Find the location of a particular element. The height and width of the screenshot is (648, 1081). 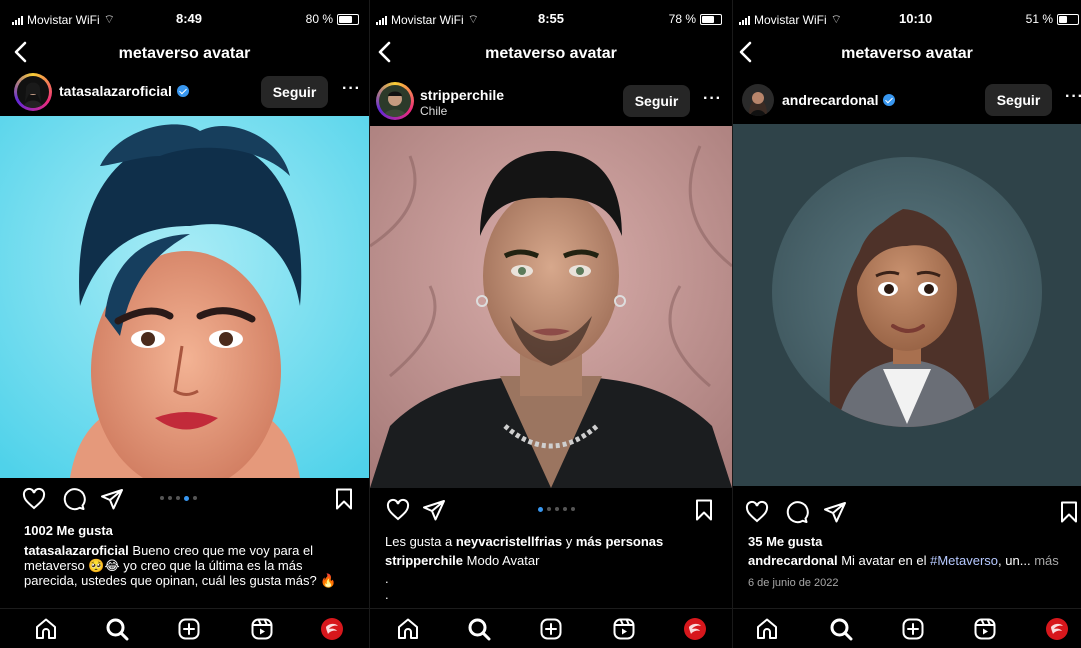

caption: stripperchile Modo Avatar is located at coordinates (552, 560).